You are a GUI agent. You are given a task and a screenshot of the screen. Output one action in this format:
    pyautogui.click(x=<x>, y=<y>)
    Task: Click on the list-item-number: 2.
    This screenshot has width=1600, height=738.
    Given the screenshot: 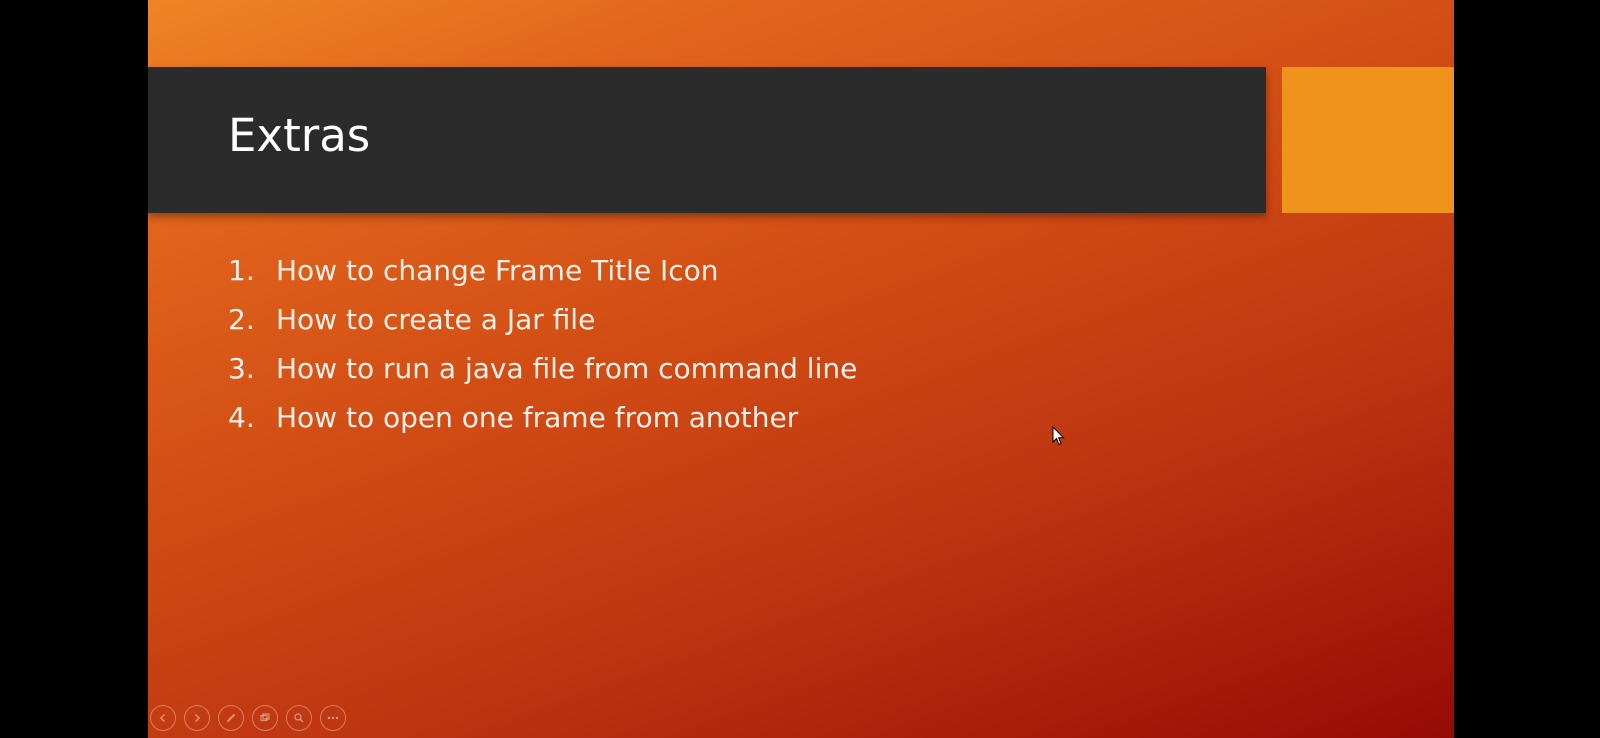 What is the action you would take?
    pyautogui.click(x=241, y=319)
    